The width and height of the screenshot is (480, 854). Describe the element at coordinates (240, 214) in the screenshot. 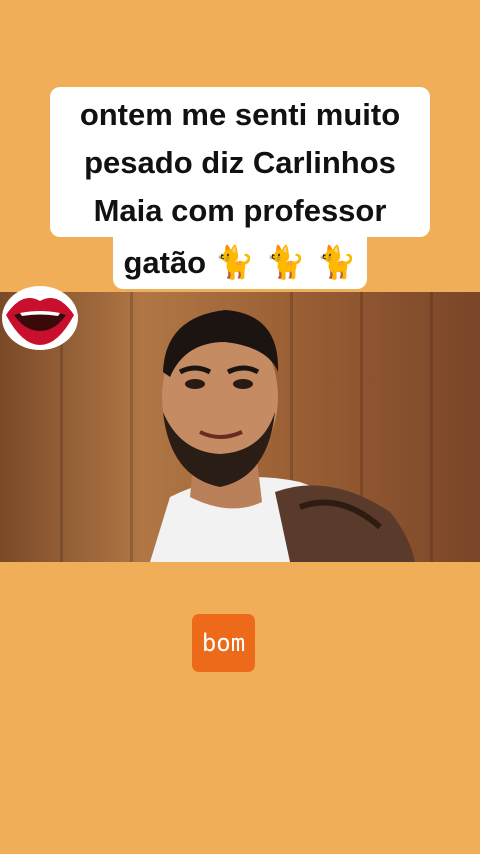

I see `caption-line-3: Maia com professor` at that location.